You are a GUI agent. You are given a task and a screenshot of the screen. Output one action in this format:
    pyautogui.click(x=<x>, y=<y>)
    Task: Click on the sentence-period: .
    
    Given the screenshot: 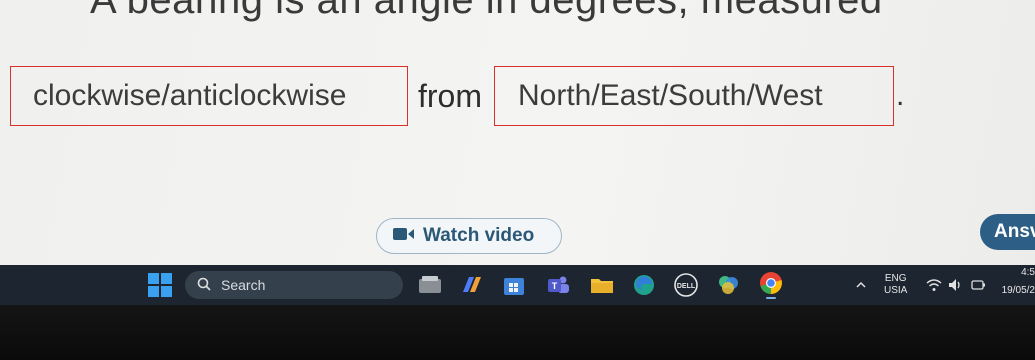 What is the action you would take?
    pyautogui.click(x=900, y=95)
    